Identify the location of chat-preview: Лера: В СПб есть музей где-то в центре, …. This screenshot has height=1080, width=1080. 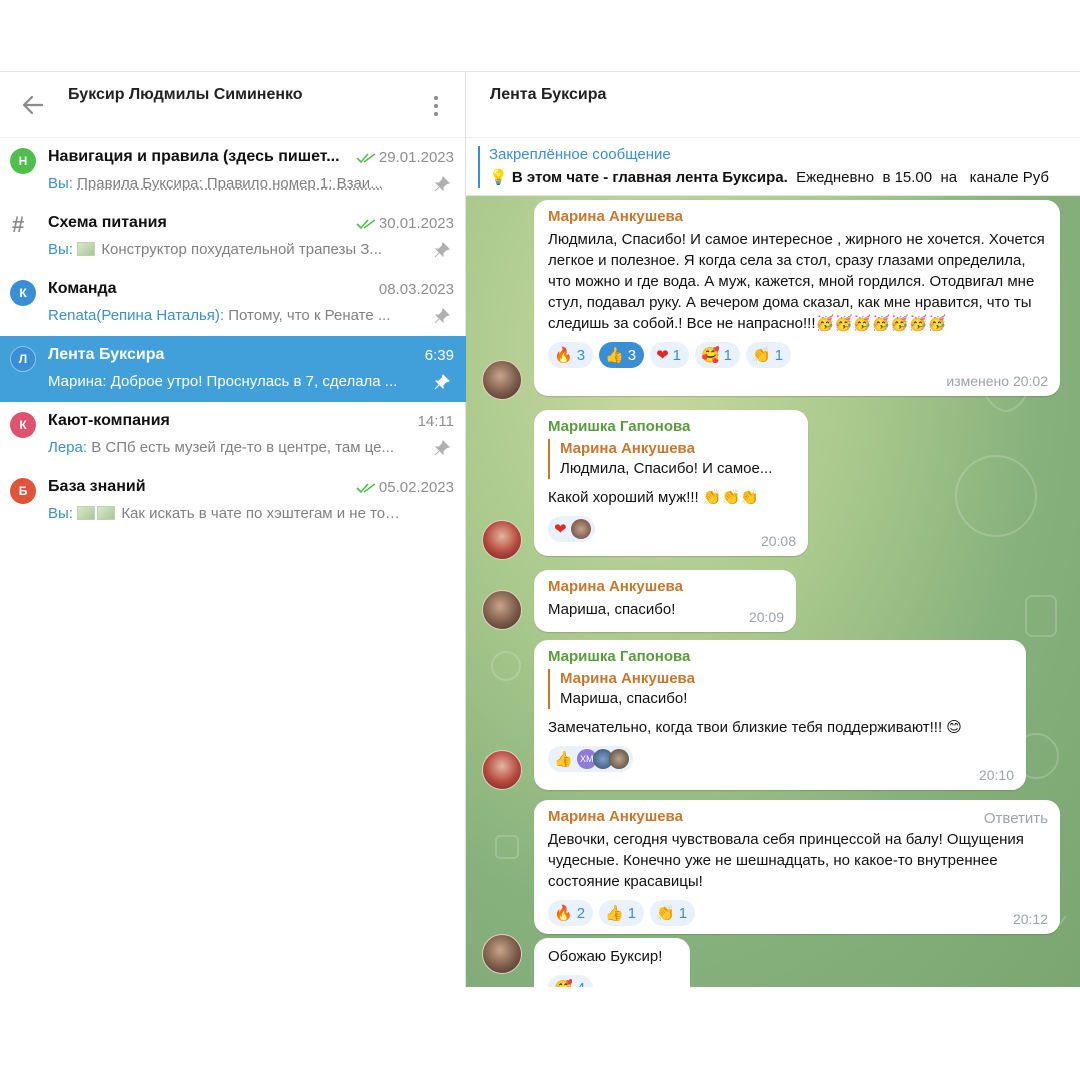
(228, 447).